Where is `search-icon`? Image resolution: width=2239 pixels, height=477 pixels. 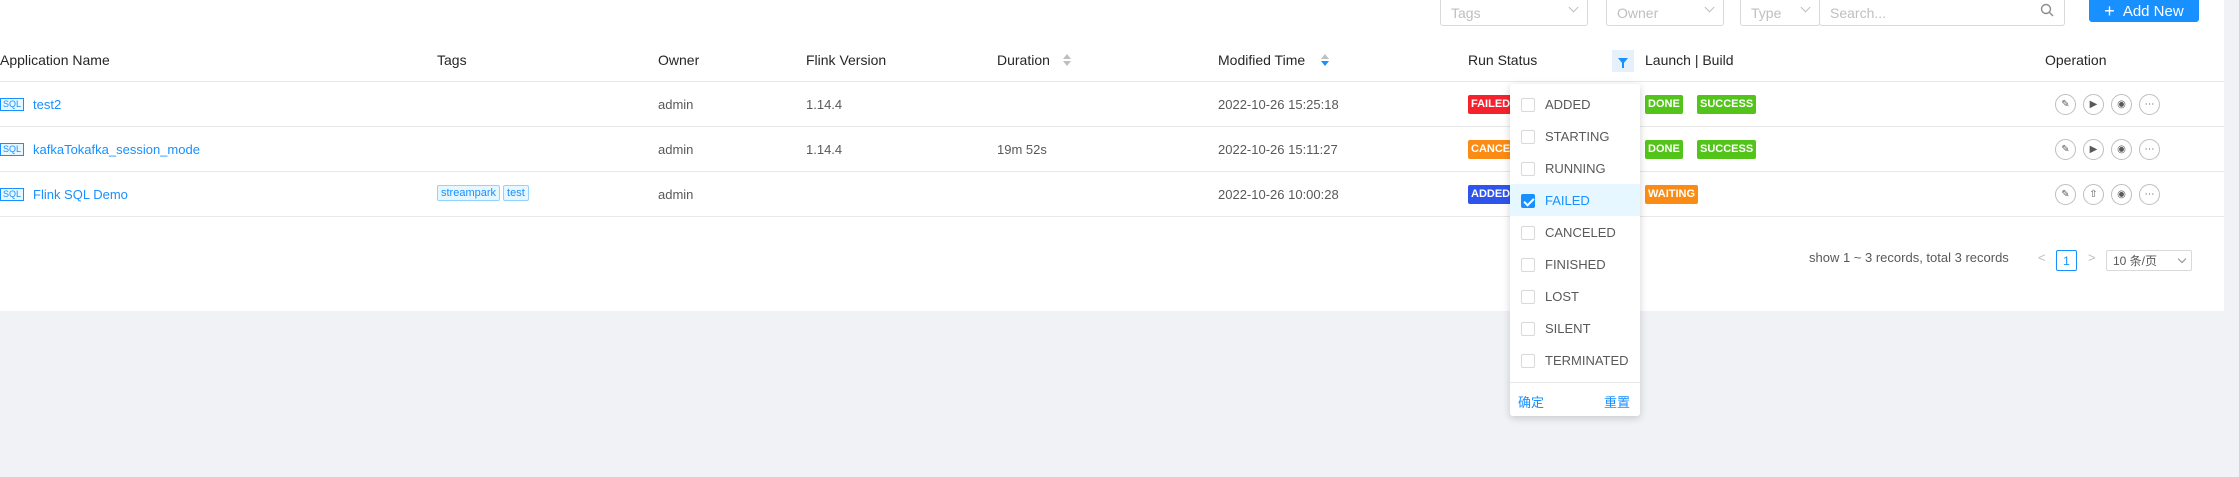 search-icon is located at coordinates (2047, 10).